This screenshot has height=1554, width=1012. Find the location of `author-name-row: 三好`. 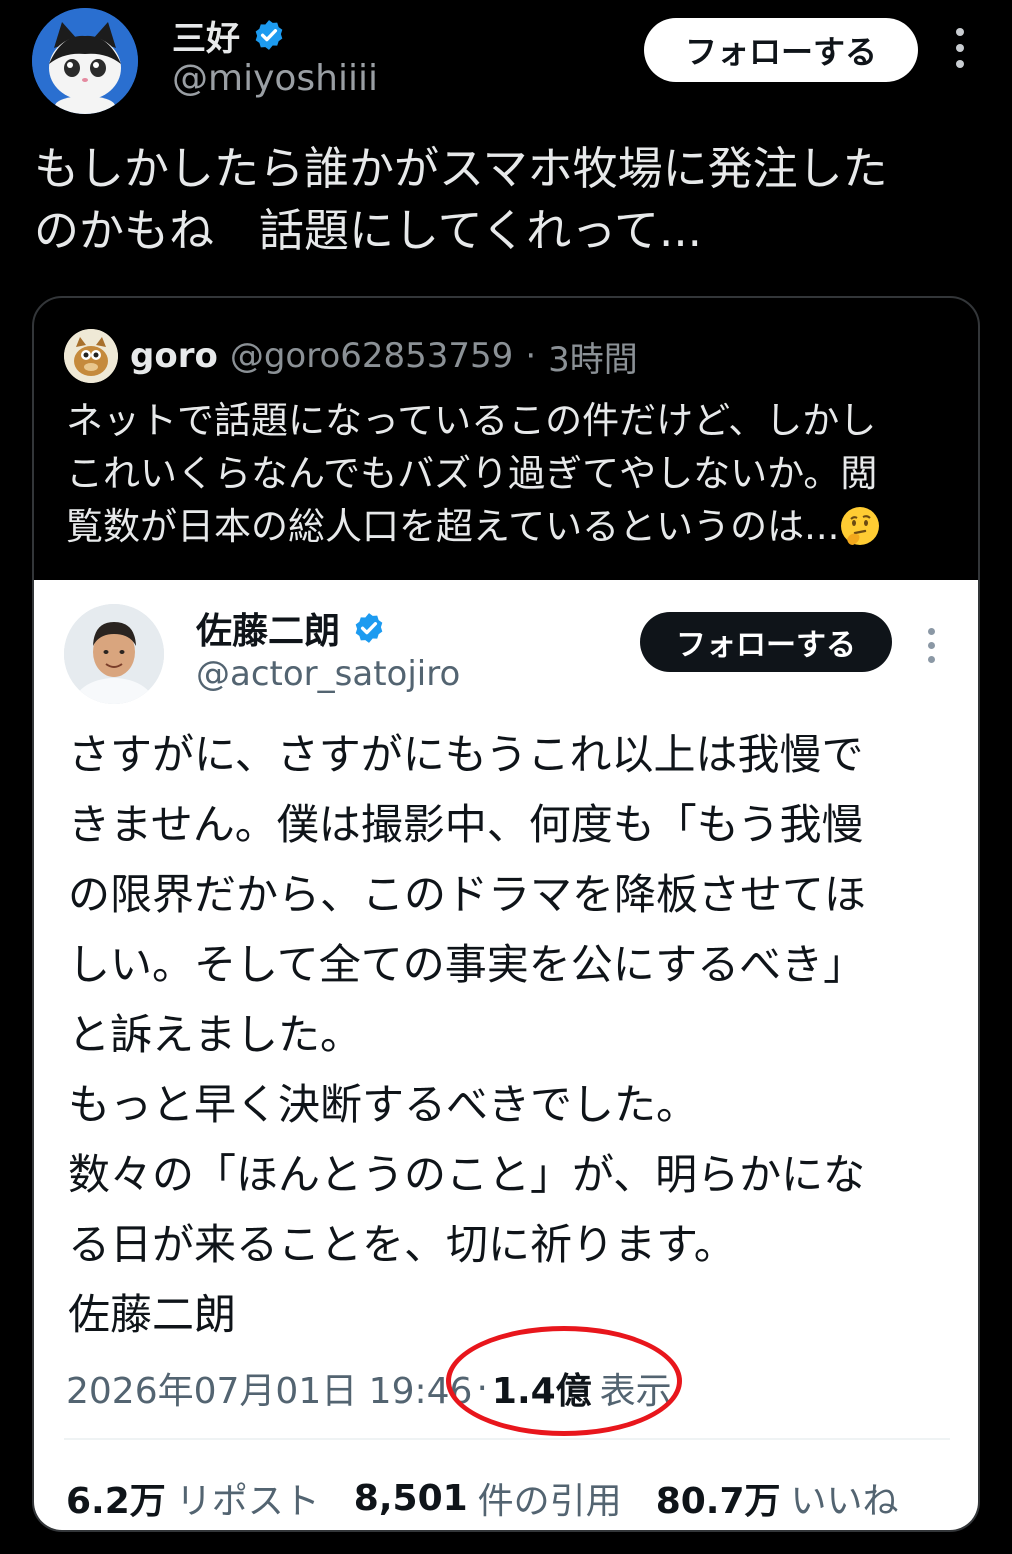

author-name-row: 三好 is located at coordinates (229, 35).